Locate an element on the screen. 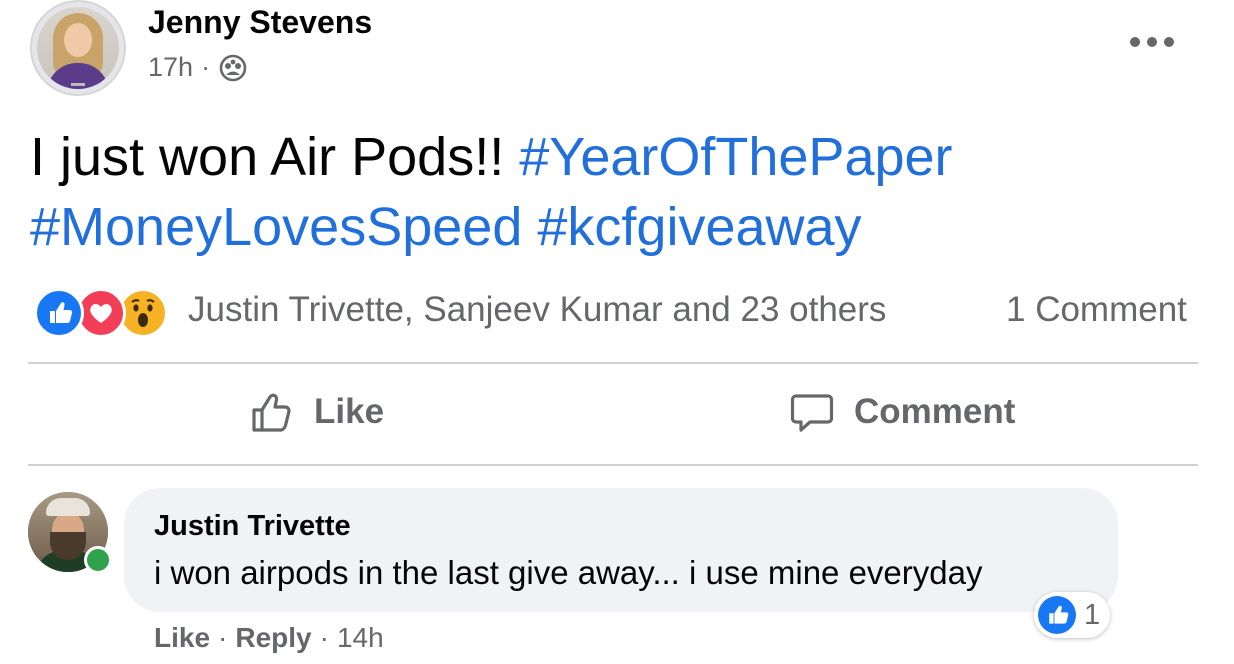 The height and width of the screenshot is (664, 1234). post-meta: 17h · is located at coordinates (198, 67).